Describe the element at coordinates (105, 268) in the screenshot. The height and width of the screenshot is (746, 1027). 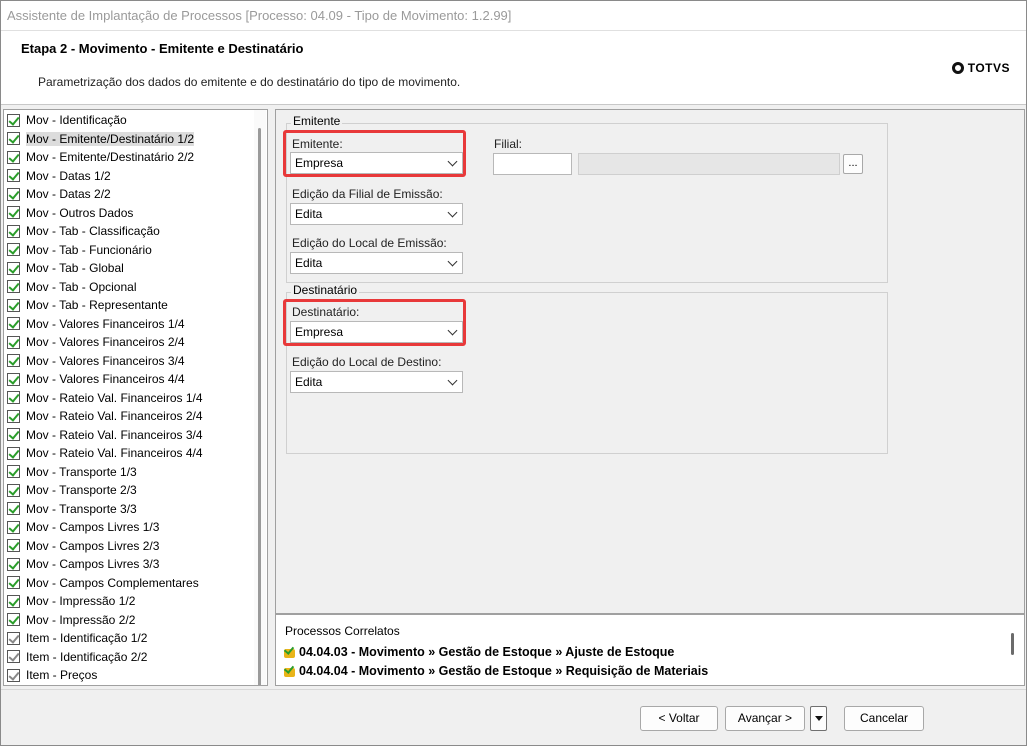
I see `nav-item: Mov - Tab - Global` at that location.